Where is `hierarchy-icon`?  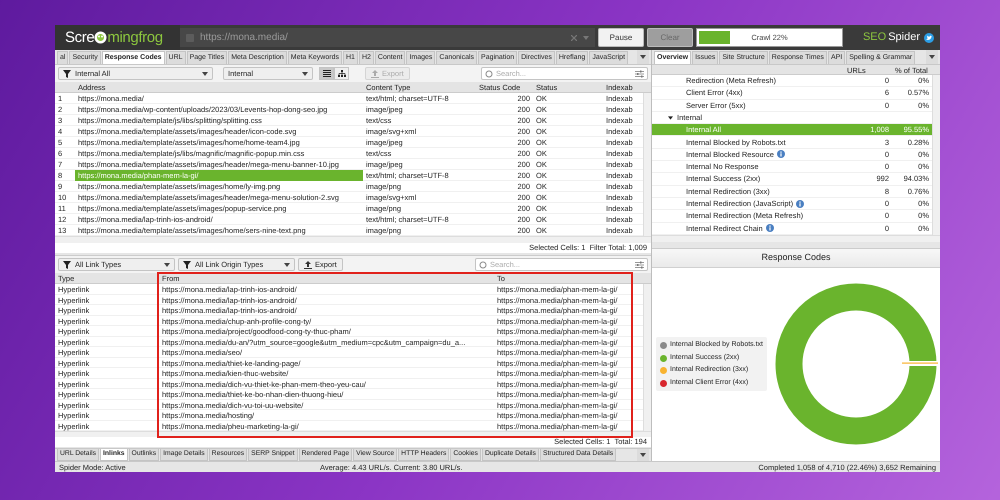 hierarchy-icon is located at coordinates (342, 73).